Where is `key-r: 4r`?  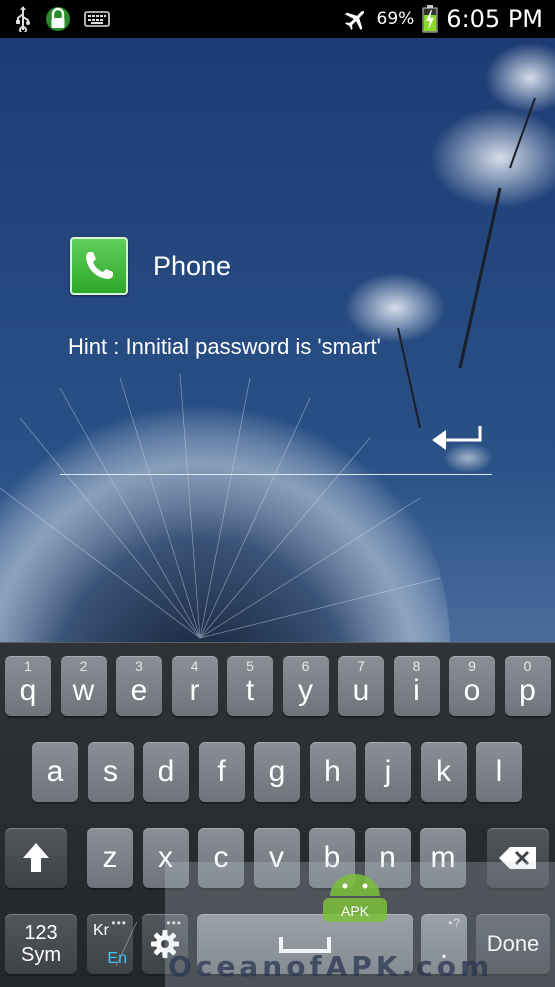
key-r: 4r is located at coordinates (194, 686).